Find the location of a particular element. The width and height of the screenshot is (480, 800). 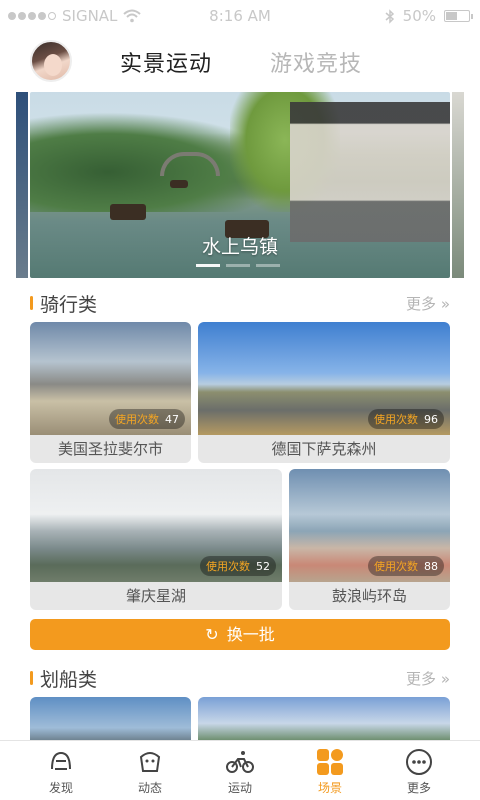

usage-count-badge: 使用次数 96 is located at coordinates (406, 419).